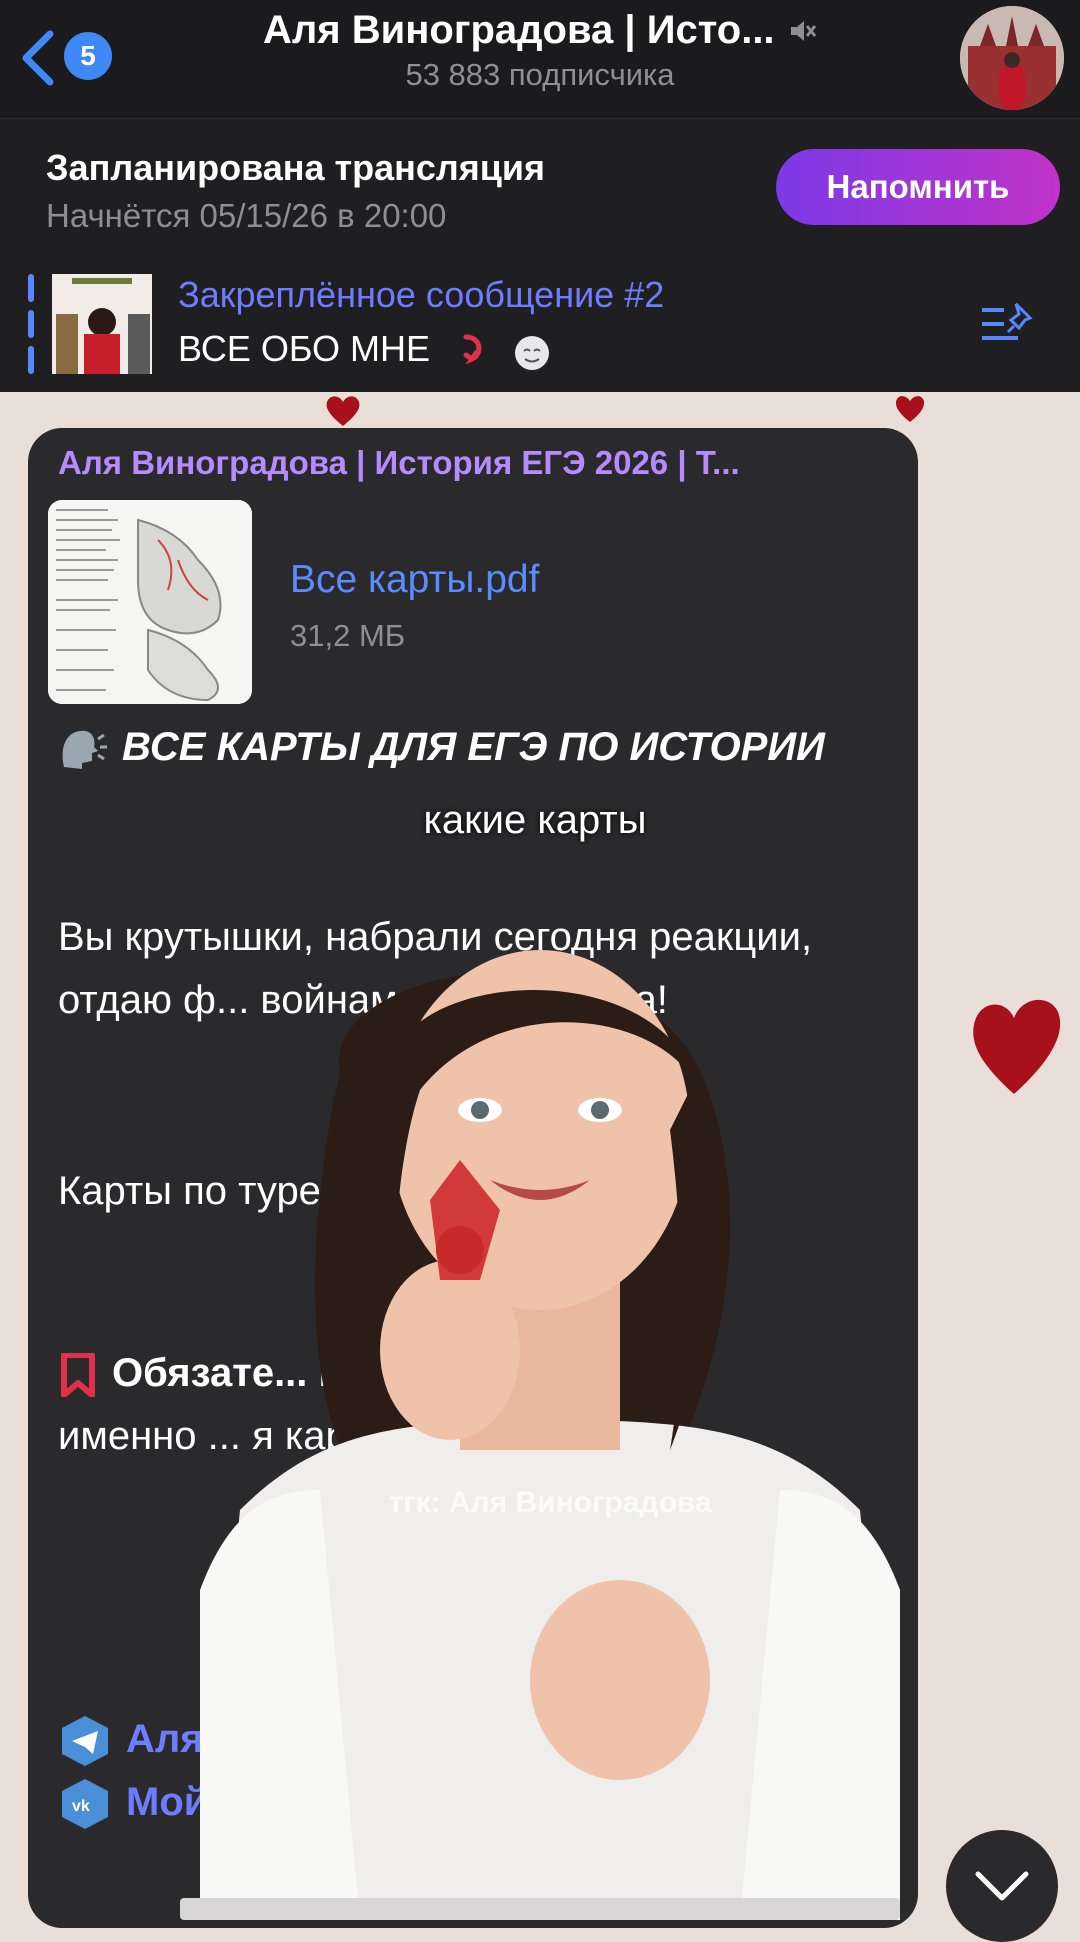  I want to click on avatar-image, so click(1012, 58).